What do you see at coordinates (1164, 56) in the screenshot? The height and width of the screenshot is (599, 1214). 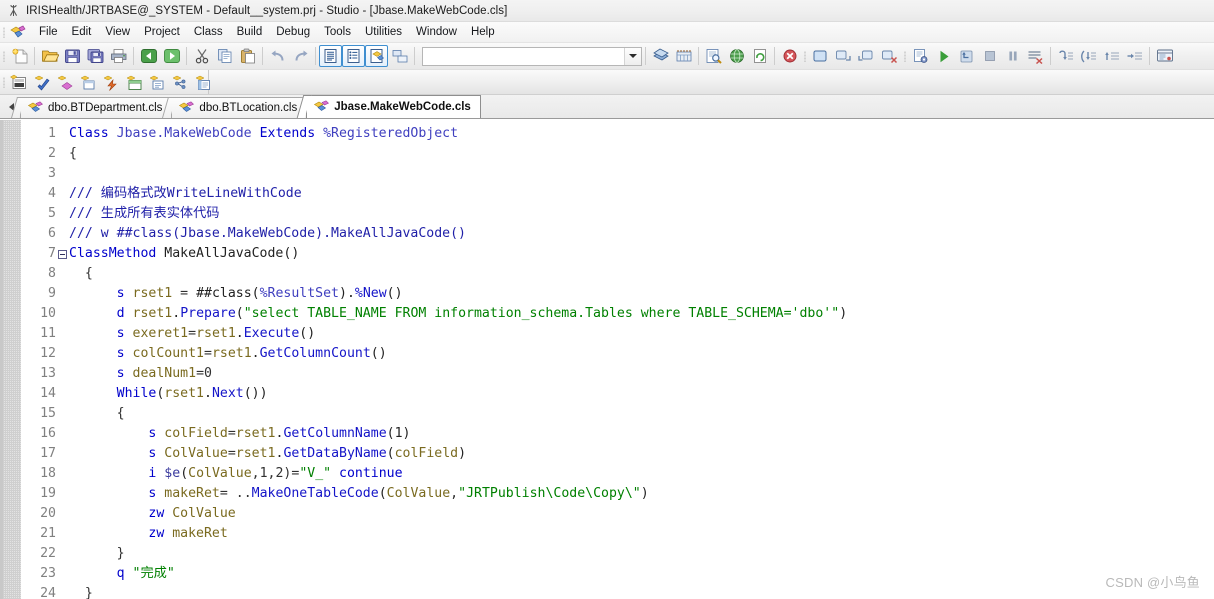 I see `watch-window-button` at bounding box center [1164, 56].